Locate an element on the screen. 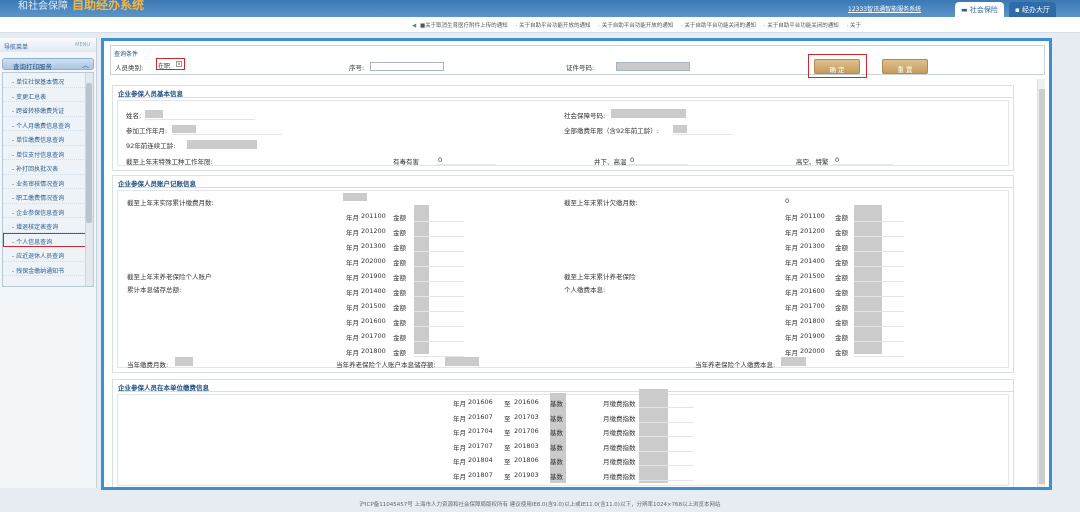 The width and height of the screenshot is (1080, 512). sidebar-item: - 补打回执批次表 is located at coordinates (48, 167).